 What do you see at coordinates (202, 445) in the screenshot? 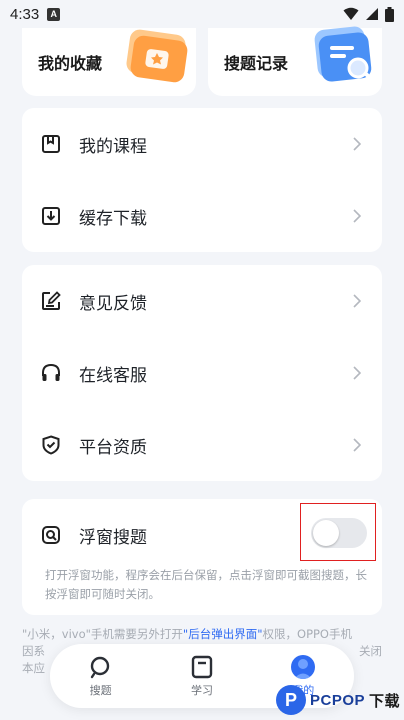
I see `menu-item-qualification: 平台资质` at bounding box center [202, 445].